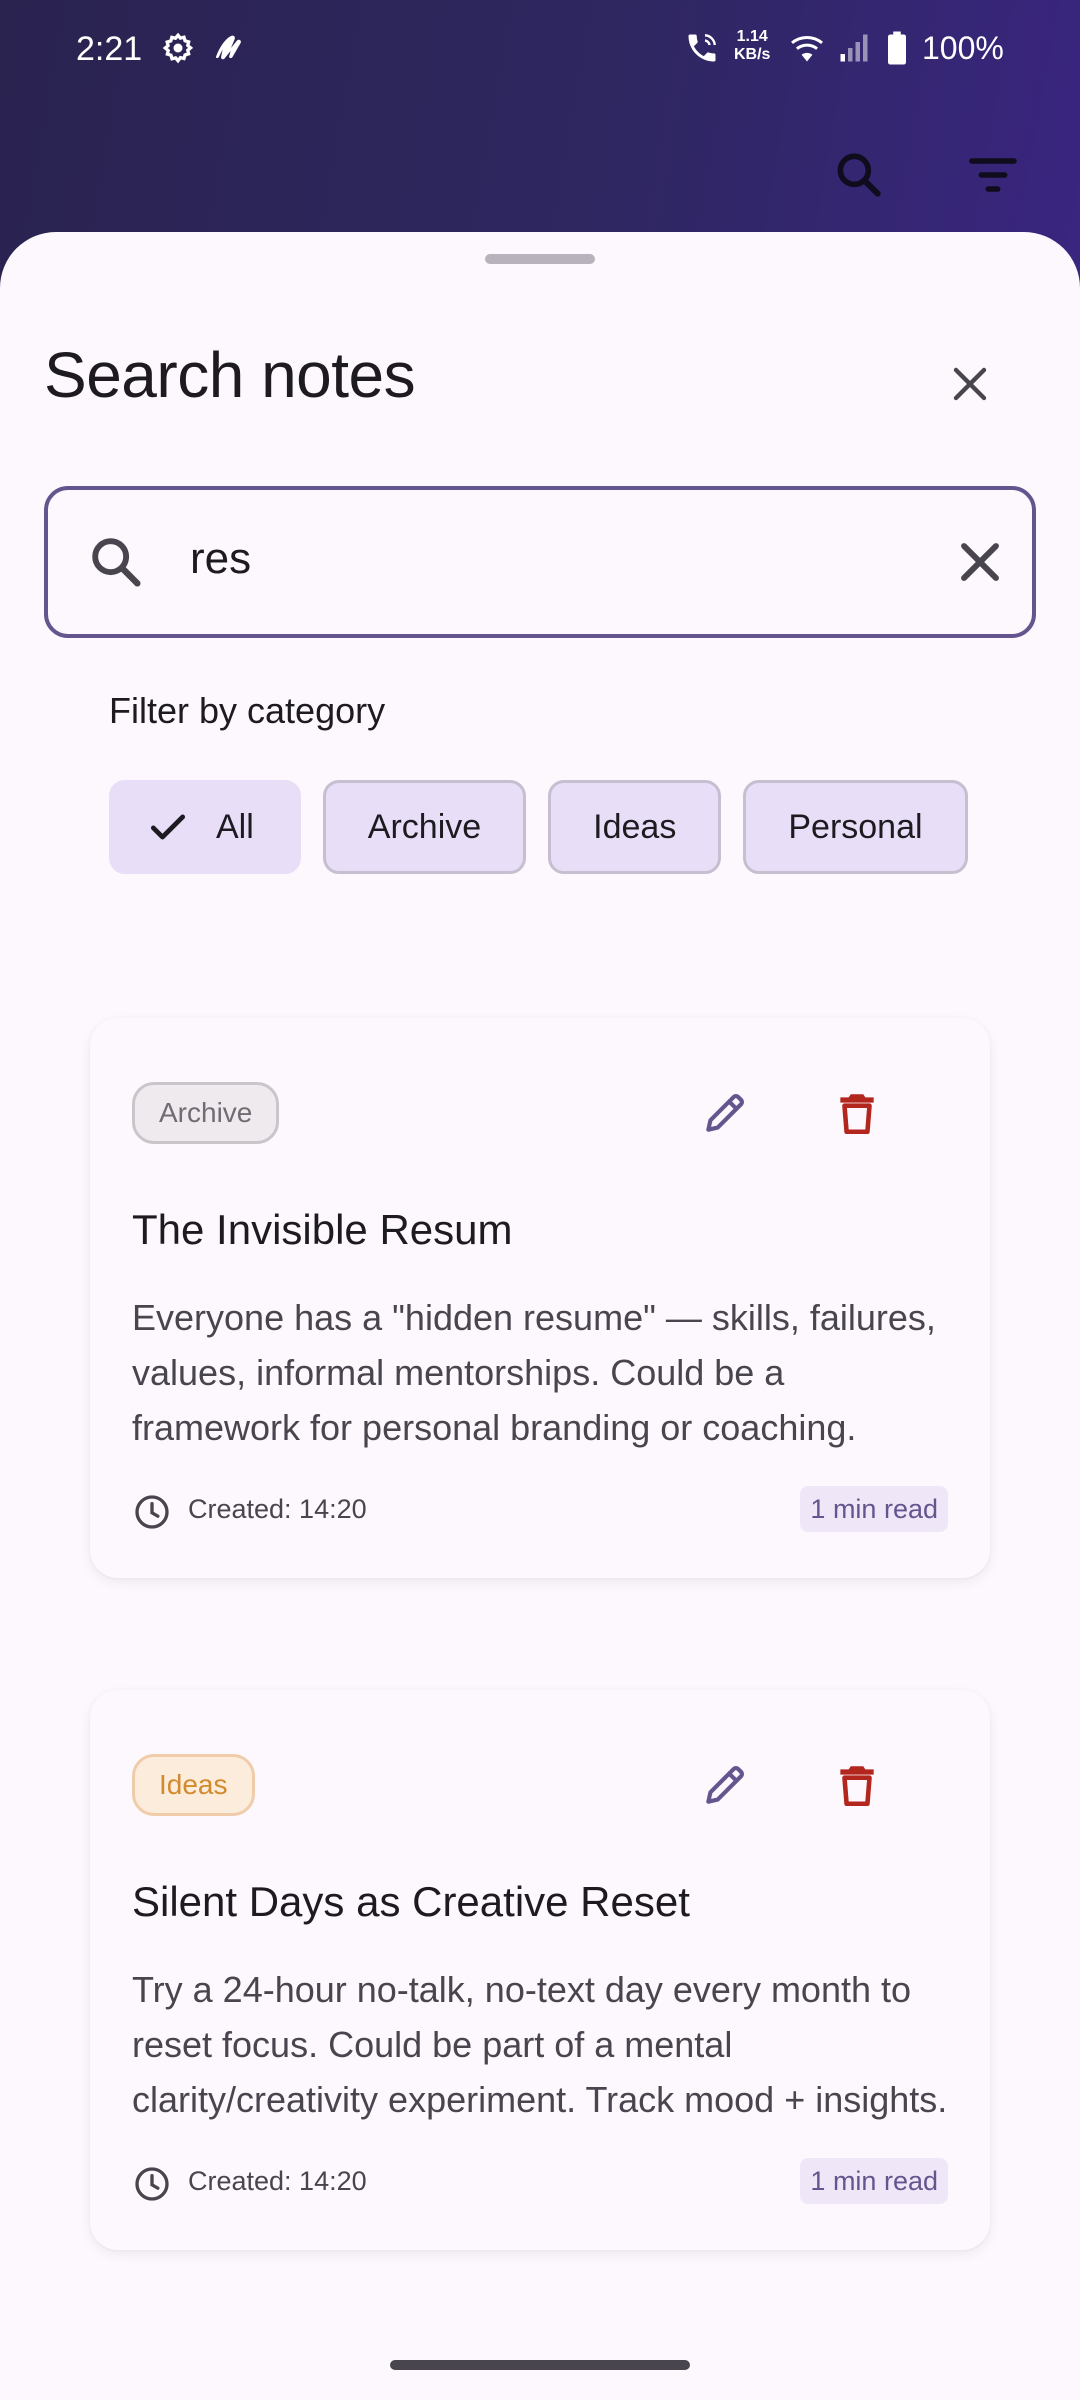 Image resolution: width=1080 pixels, height=2400 pixels. I want to click on chip-all: All, so click(205, 827).